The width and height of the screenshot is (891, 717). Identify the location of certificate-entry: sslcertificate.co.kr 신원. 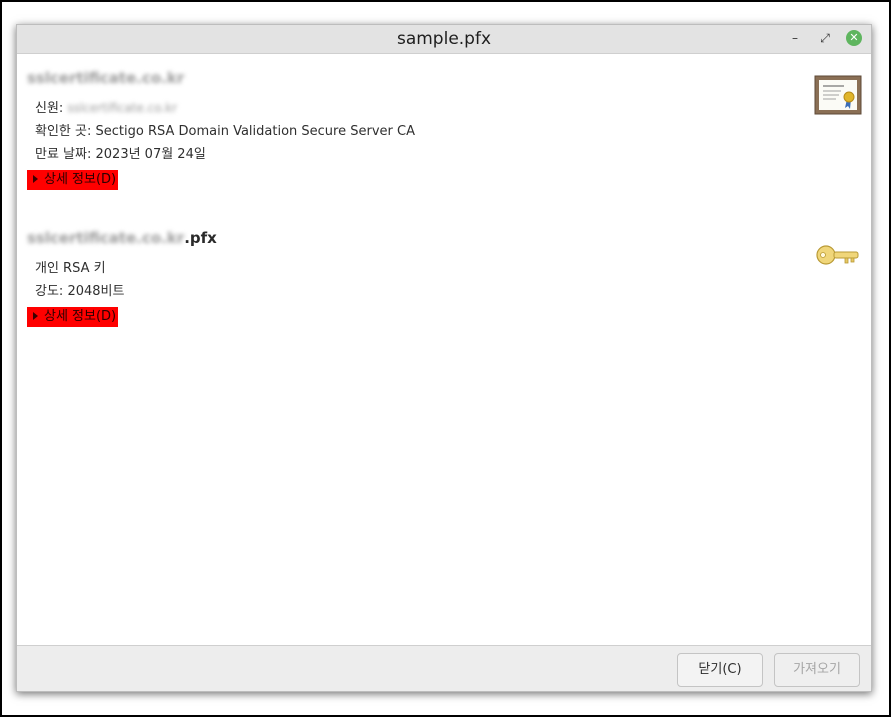
(221, 129).